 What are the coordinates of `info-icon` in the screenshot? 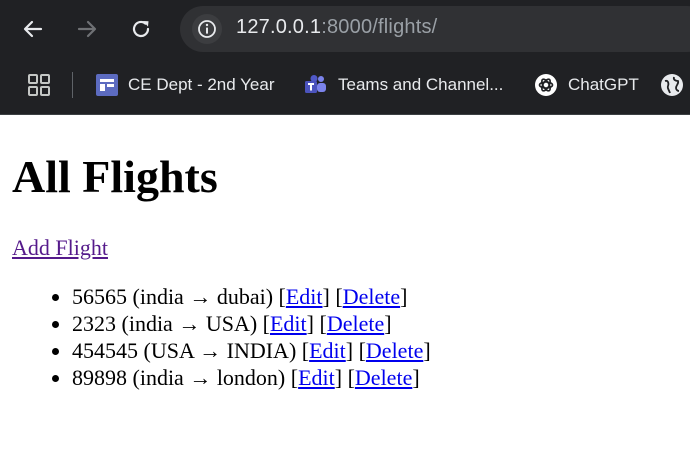 It's located at (207, 29).